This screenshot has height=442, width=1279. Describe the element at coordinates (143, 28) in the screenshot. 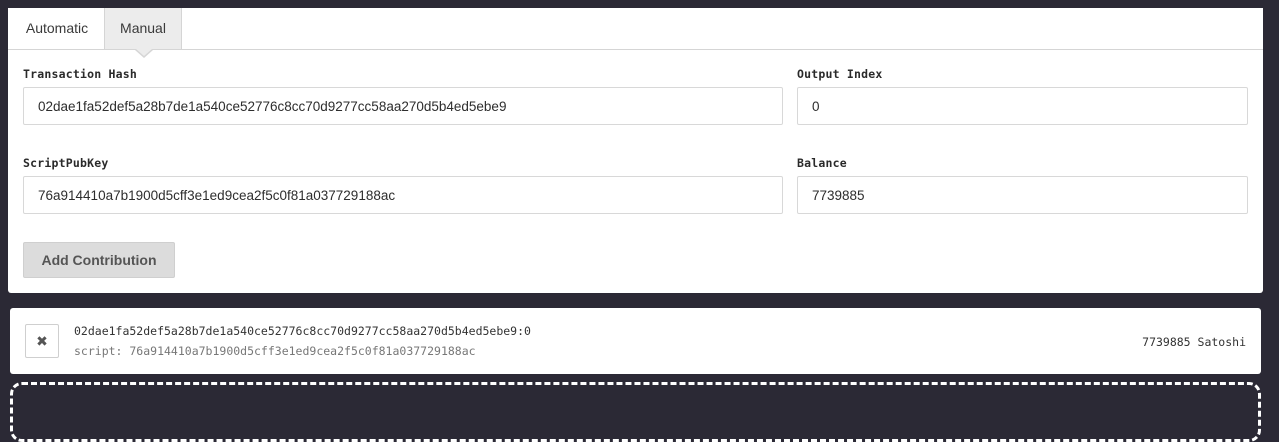

I see `tab-manual: Manual` at that location.